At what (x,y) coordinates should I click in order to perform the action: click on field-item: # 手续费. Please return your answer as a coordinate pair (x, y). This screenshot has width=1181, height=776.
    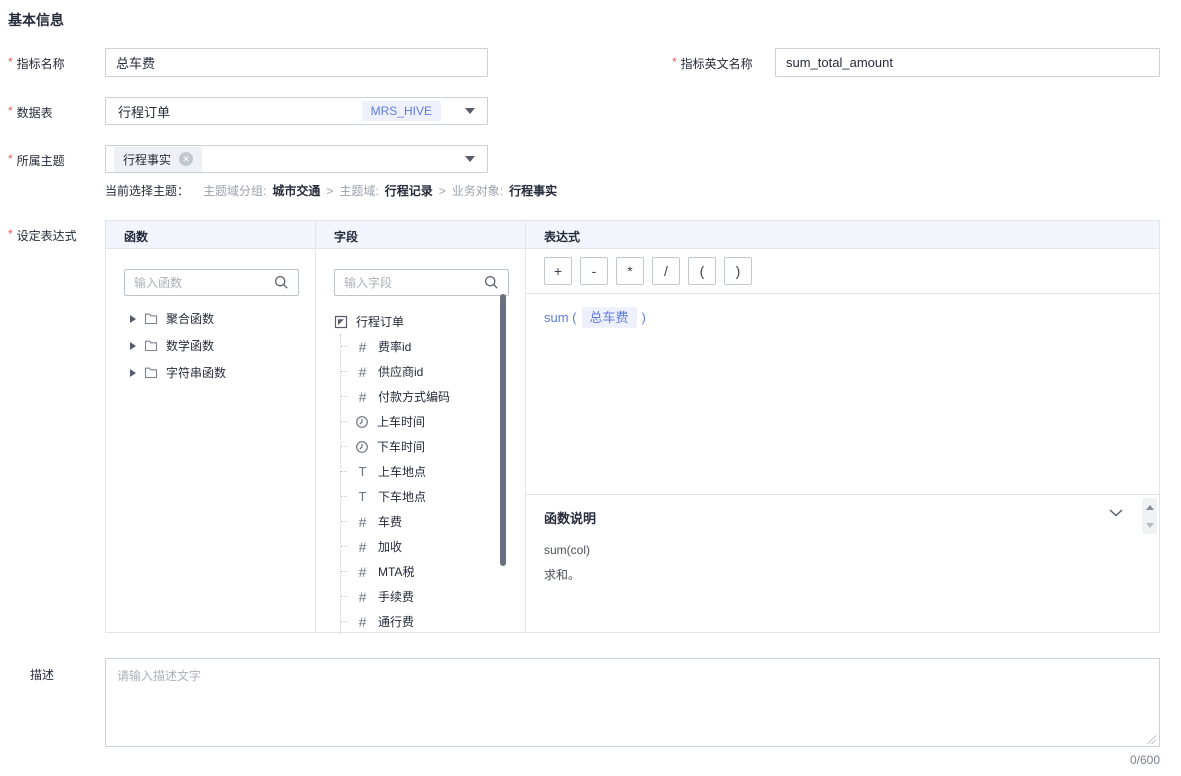
    Looking at the image, I should click on (433, 596).